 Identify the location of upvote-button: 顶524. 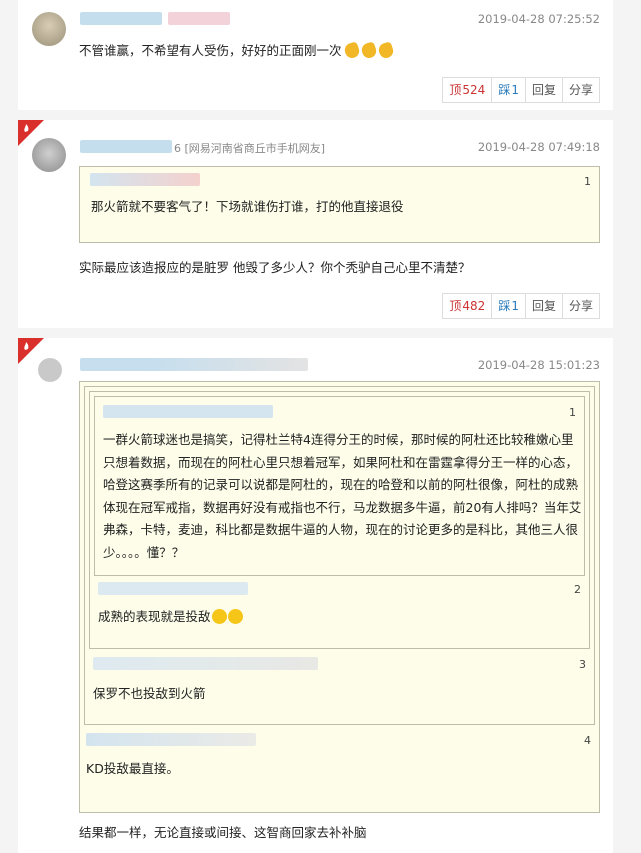
(467, 90).